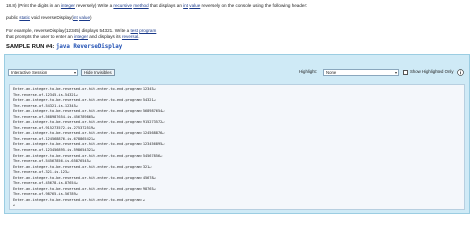  What do you see at coordinates (308, 71) in the screenshot?
I see `highlight-label: Highlight:` at bounding box center [308, 71].